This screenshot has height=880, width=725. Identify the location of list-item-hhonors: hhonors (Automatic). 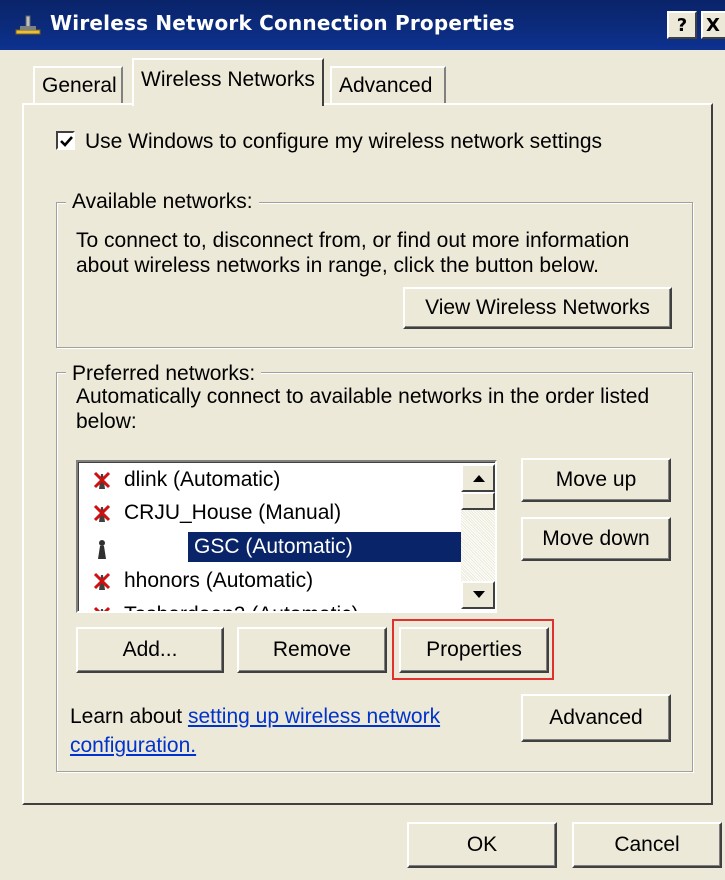
(274, 581).